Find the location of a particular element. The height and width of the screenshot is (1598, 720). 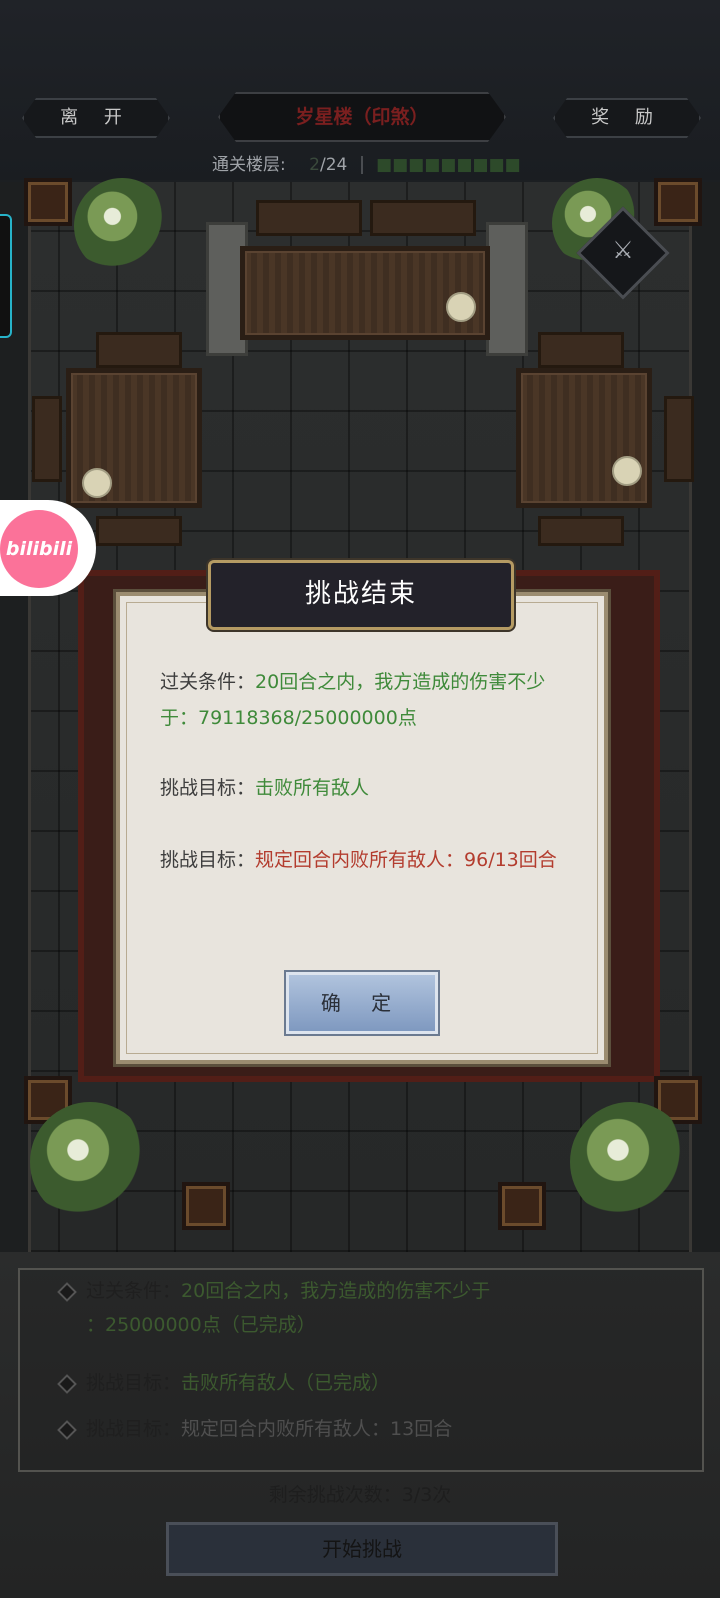

confirm-button: 确 定 is located at coordinates (362, 1003).